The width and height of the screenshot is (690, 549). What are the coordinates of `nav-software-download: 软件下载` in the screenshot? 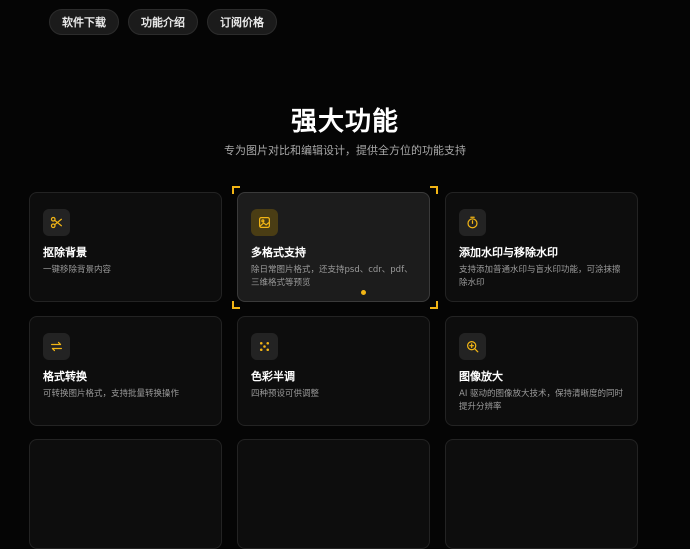 It's located at (84, 22).